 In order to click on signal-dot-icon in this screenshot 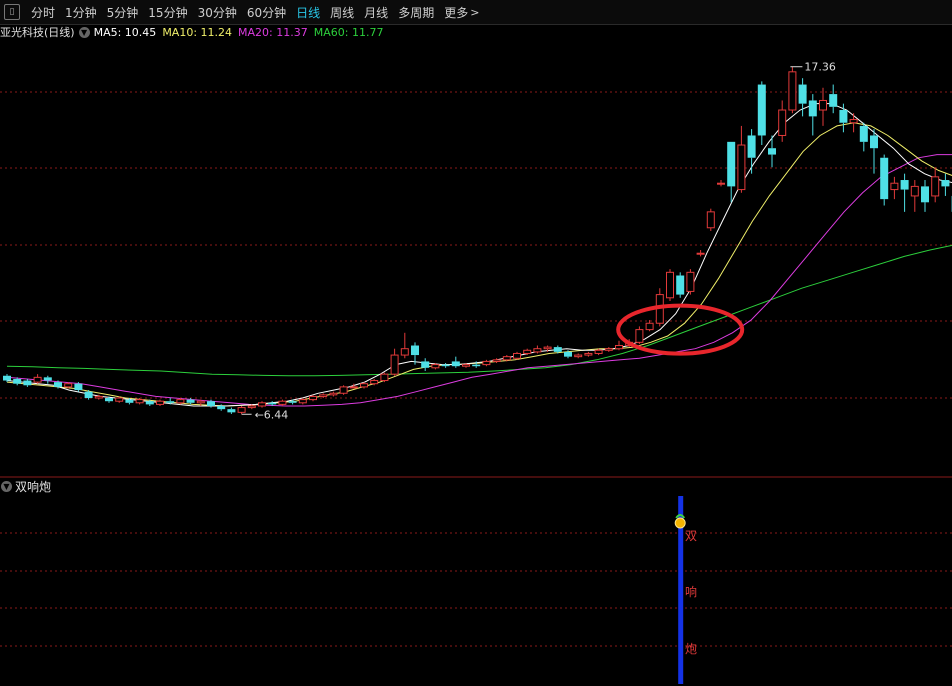, I will do `click(680, 523)`.